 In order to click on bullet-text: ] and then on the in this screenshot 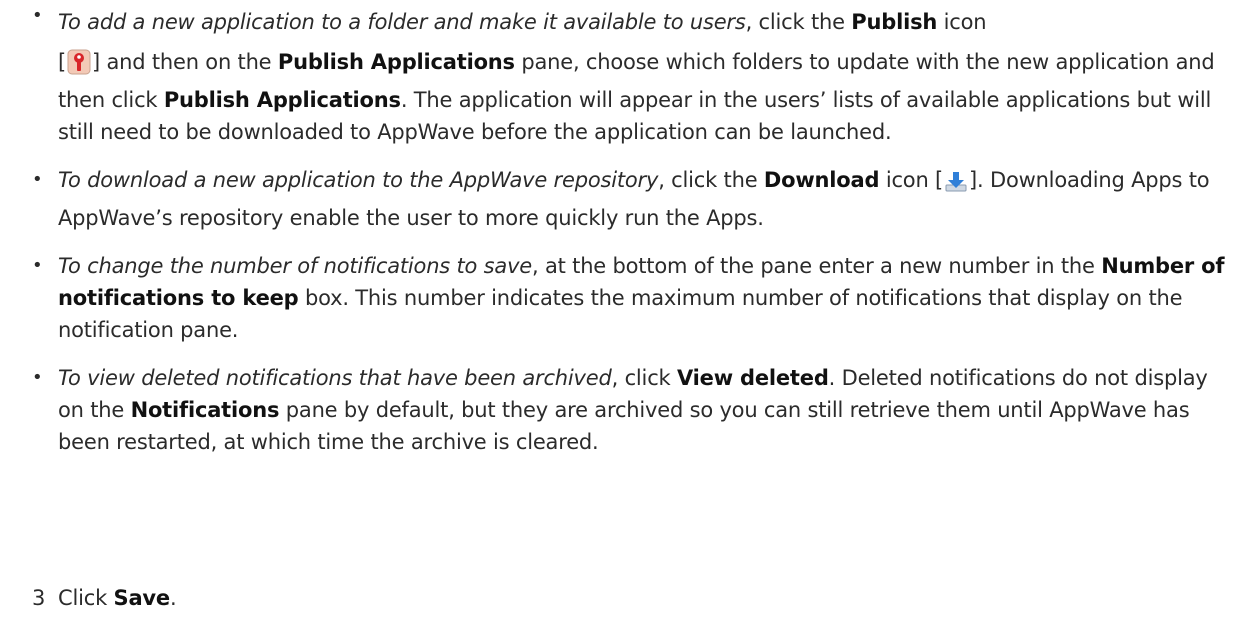, I will do `click(185, 62)`.